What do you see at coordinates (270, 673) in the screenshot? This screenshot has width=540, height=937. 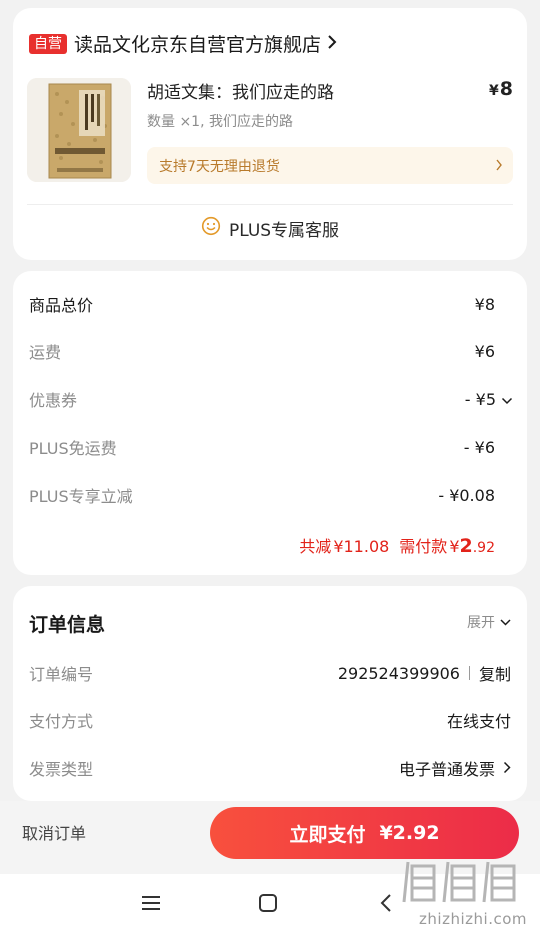 I see `order-number-row: 订单编号 292524399906 复制` at bounding box center [270, 673].